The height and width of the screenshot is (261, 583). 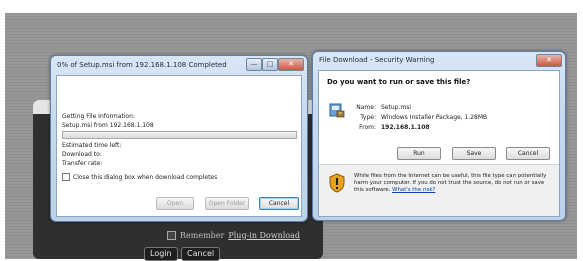 What do you see at coordinates (337, 110) in the screenshot?
I see `installer-package-icon` at bounding box center [337, 110].